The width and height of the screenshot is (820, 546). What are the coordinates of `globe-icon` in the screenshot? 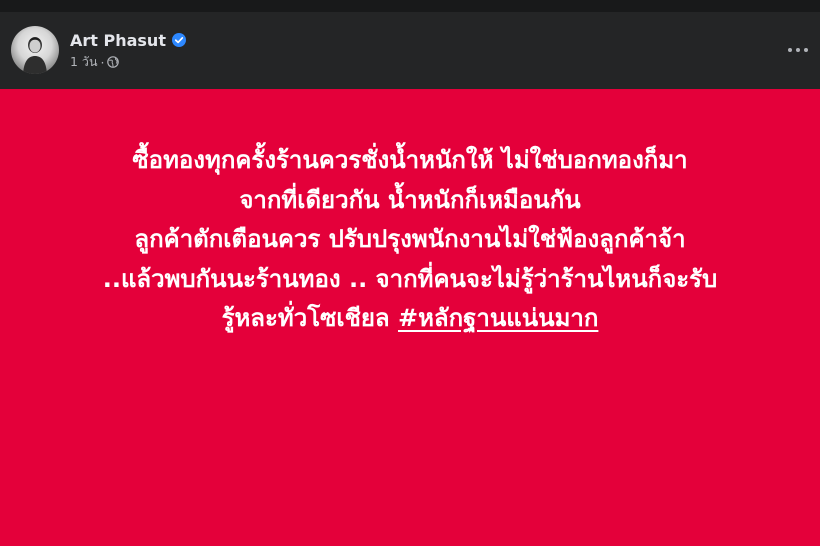 It's located at (113, 62).